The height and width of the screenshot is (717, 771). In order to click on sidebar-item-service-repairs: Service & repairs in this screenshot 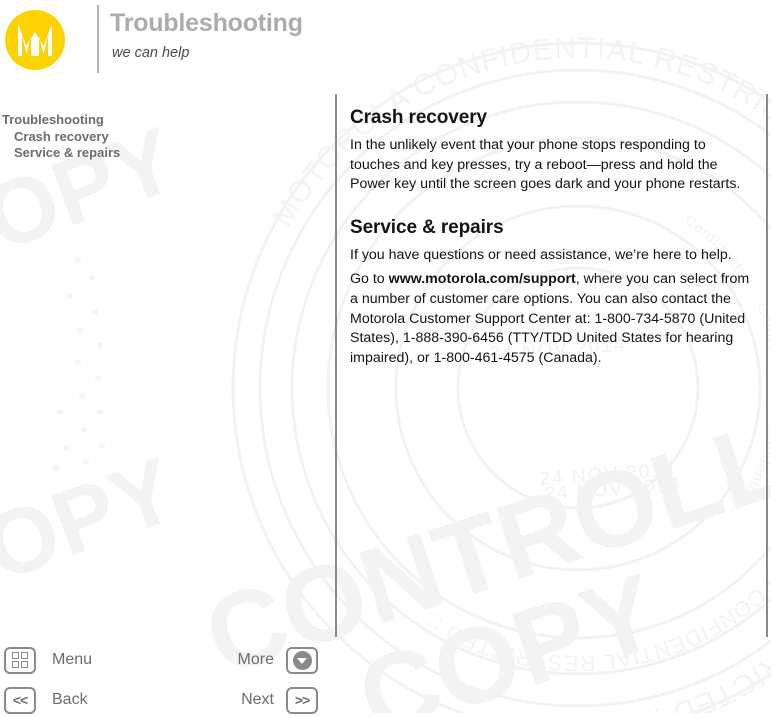, I will do `click(165, 153)`.